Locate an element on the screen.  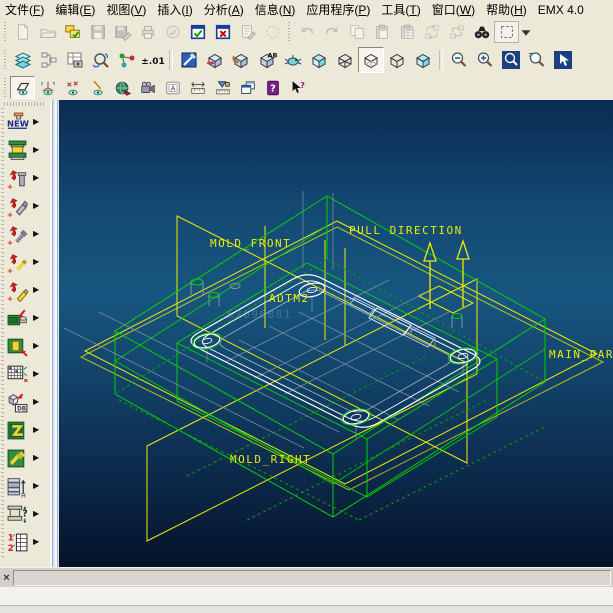
sidebar-item-emx-add-insert: + ▶ is located at coordinates (25, 206).